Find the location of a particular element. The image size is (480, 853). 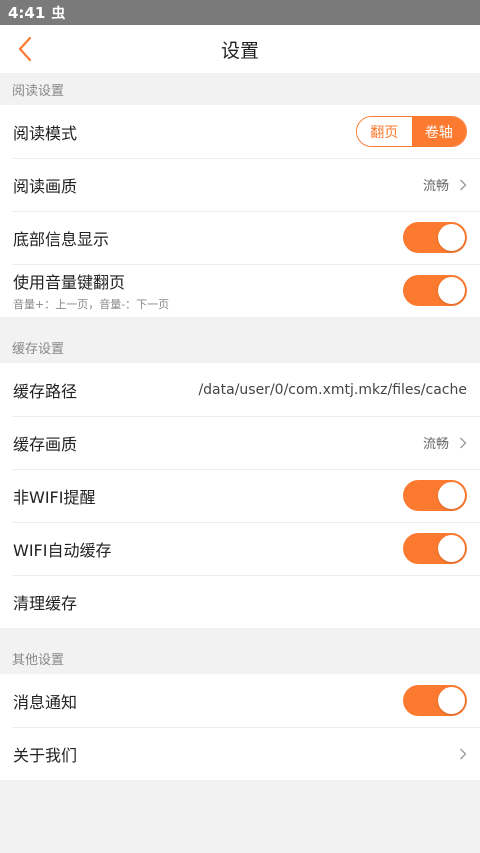

bug-notification-icon: 虫 is located at coordinates (58, 13).